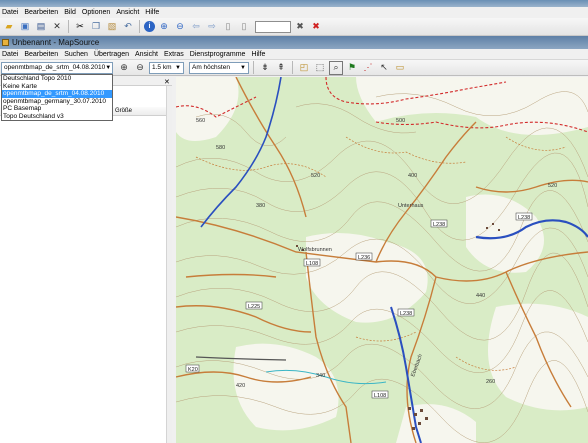 The height and width of the screenshot is (443, 588). What do you see at coordinates (218, 54) in the screenshot?
I see `menu-dienstprogramme: Dienstprogramme` at bounding box center [218, 54].